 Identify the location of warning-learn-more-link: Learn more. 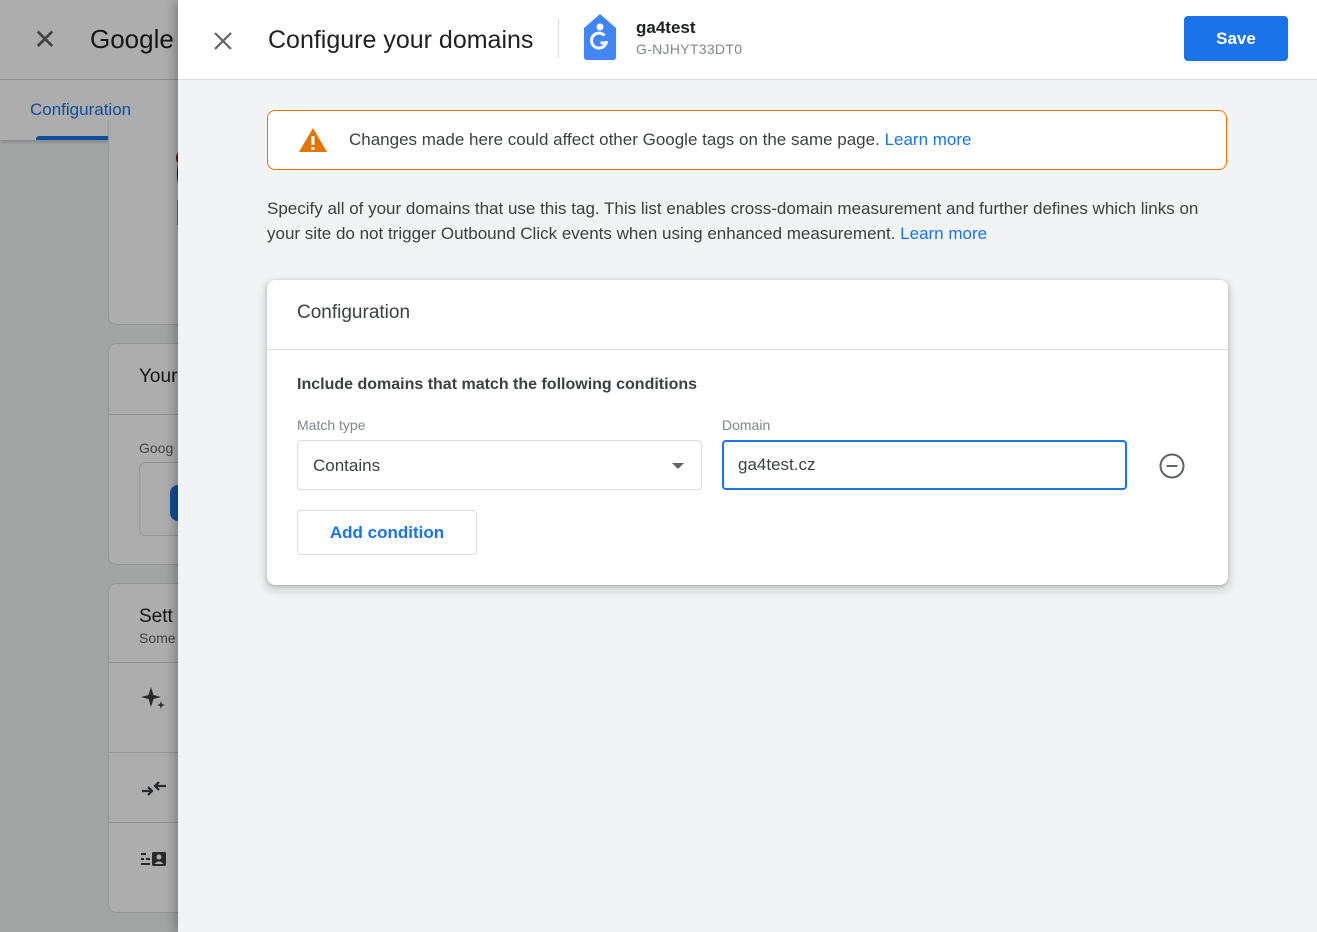
(928, 139).